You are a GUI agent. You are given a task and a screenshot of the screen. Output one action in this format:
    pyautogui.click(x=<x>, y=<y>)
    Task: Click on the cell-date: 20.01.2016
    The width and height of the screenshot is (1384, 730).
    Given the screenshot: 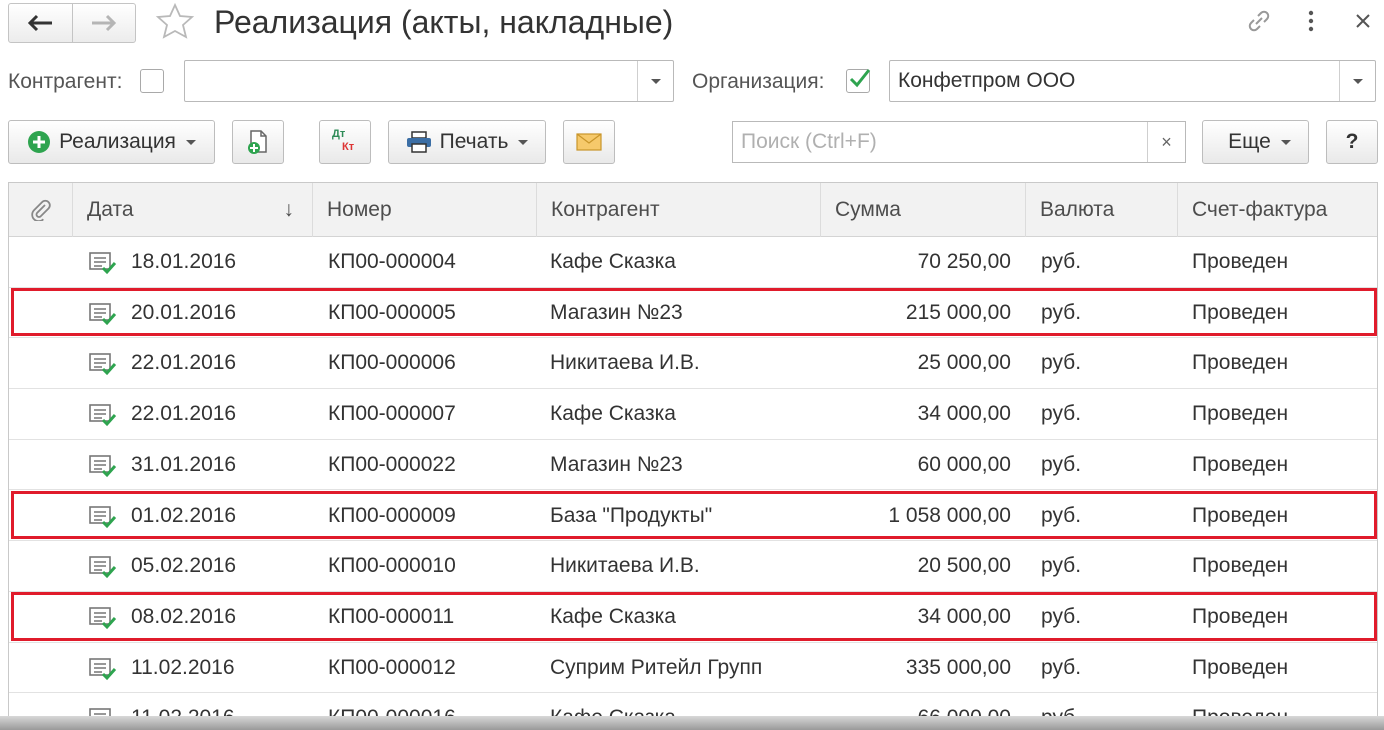 What is the action you would take?
    pyautogui.click(x=184, y=312)
    